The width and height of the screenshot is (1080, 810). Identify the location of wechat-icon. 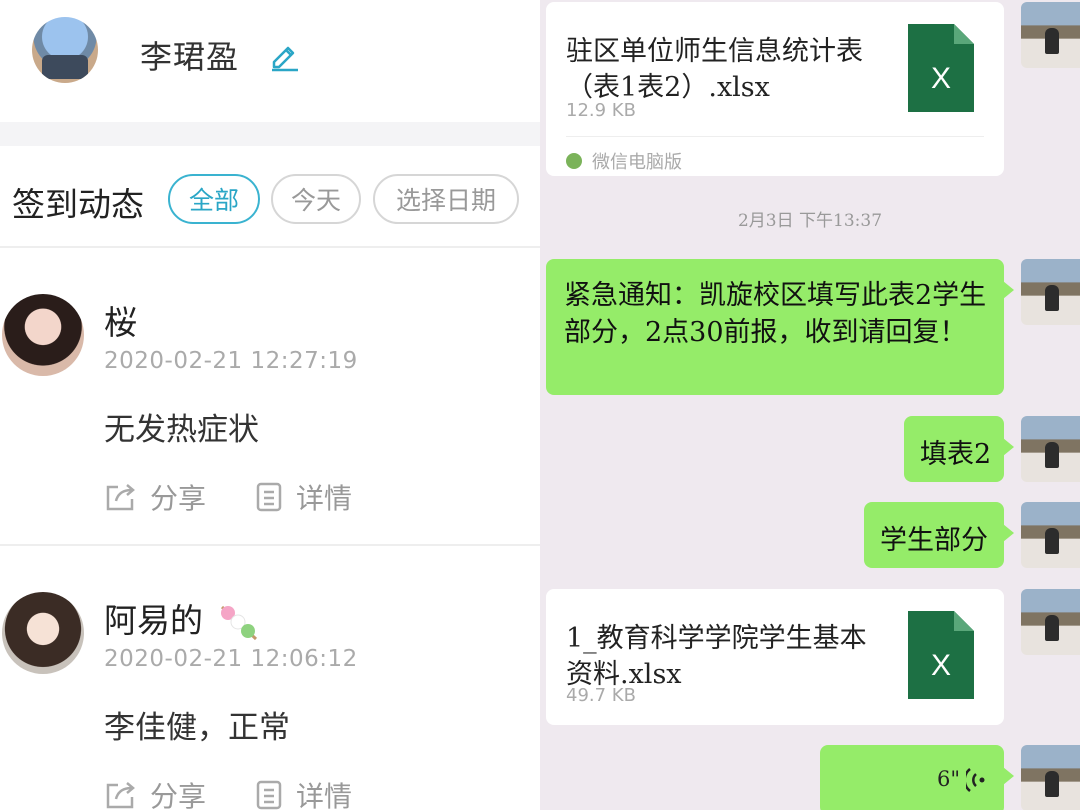
(574, 161).